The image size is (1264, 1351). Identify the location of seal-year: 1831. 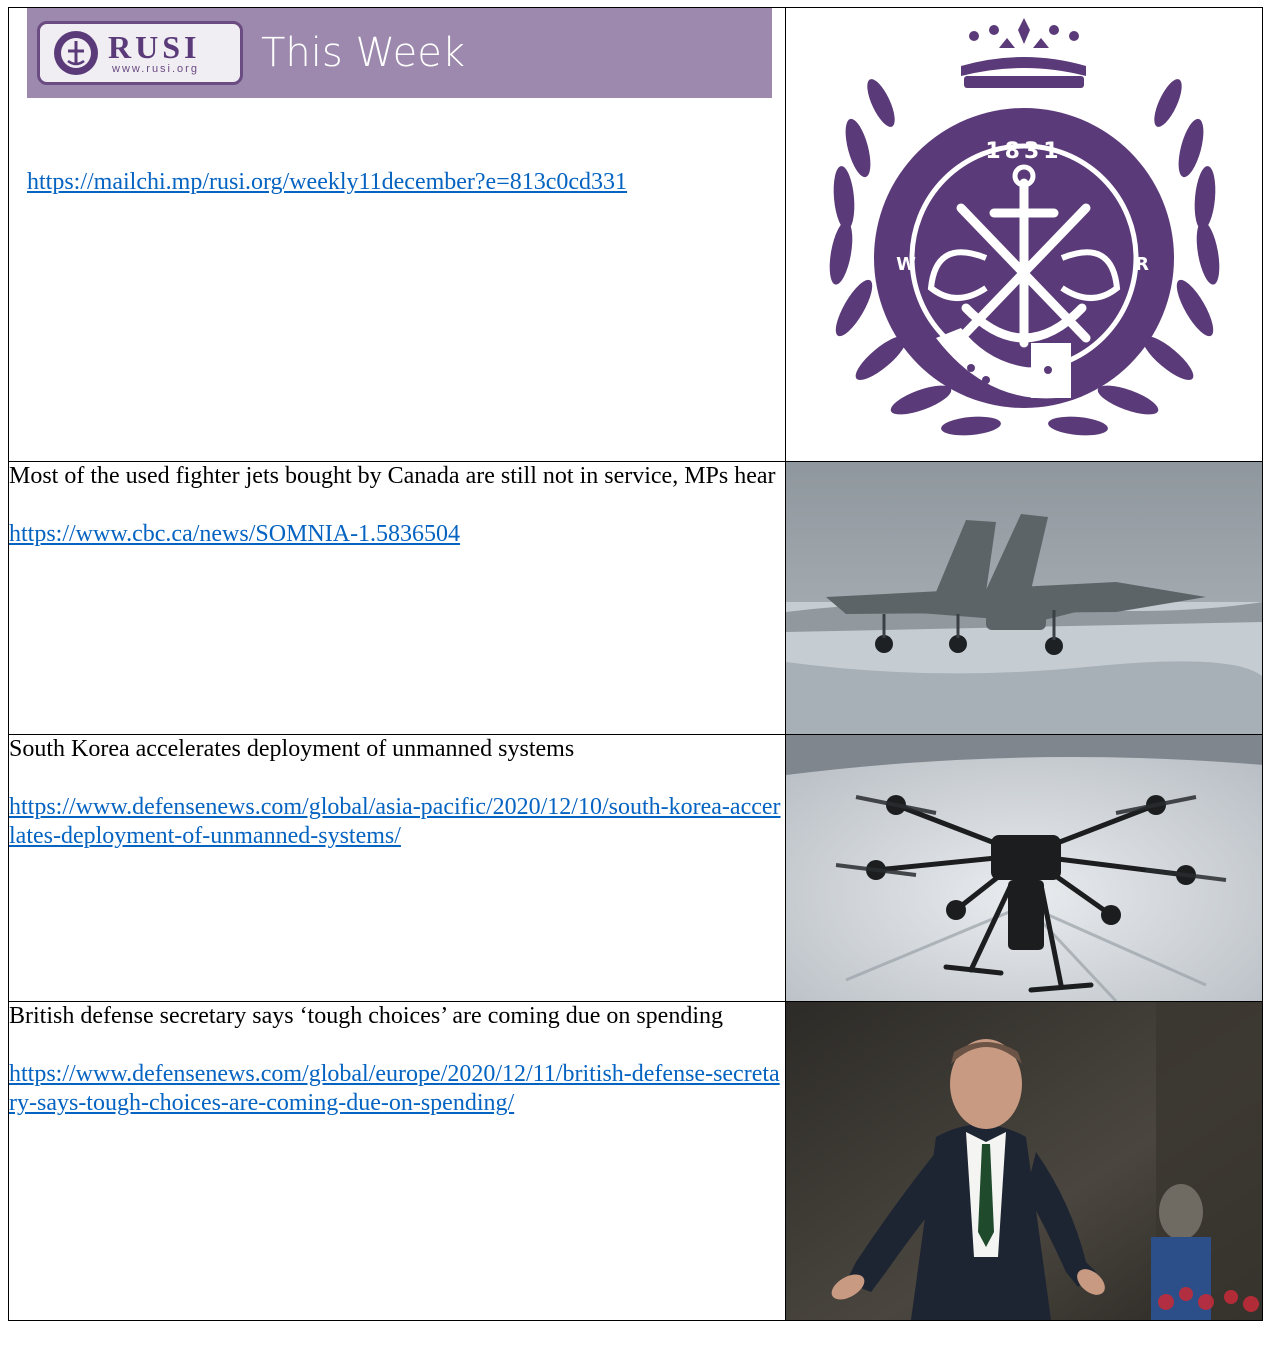
(1023, 151).